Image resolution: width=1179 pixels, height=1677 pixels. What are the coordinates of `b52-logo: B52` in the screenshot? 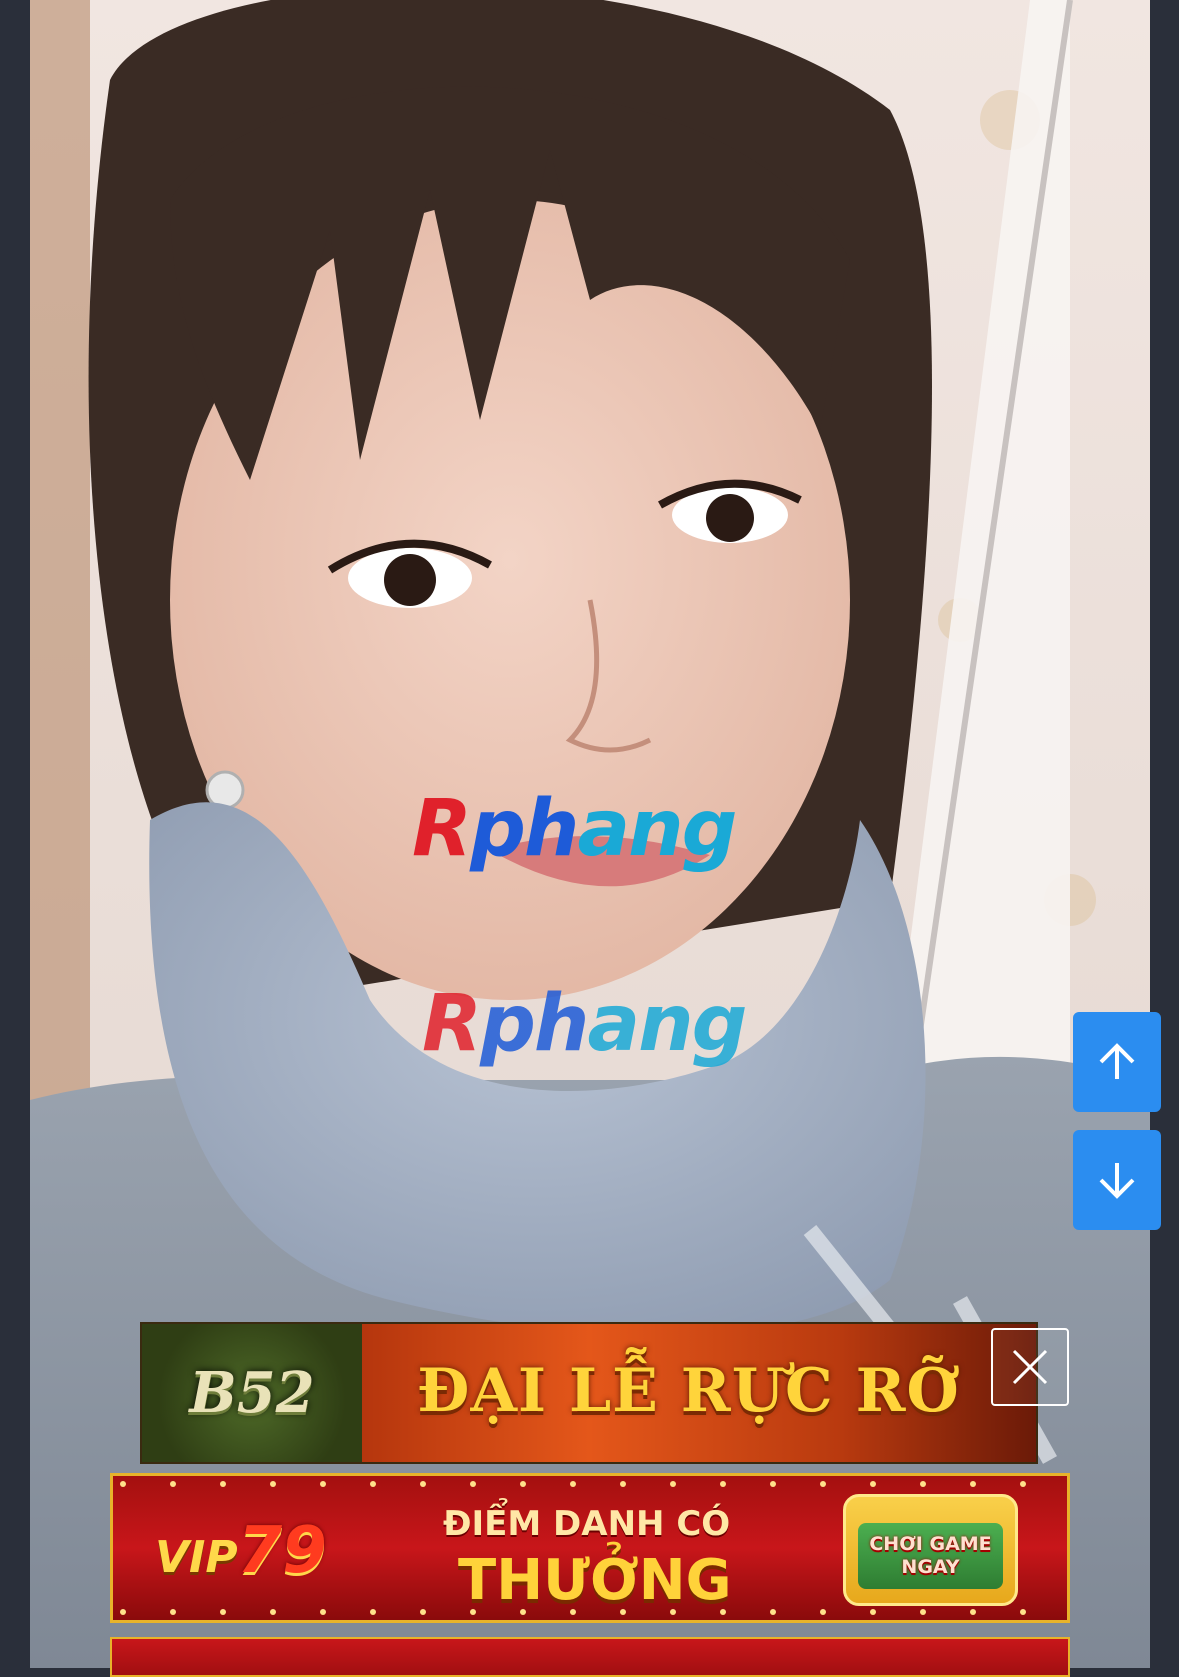 It's located at (252, 1393).